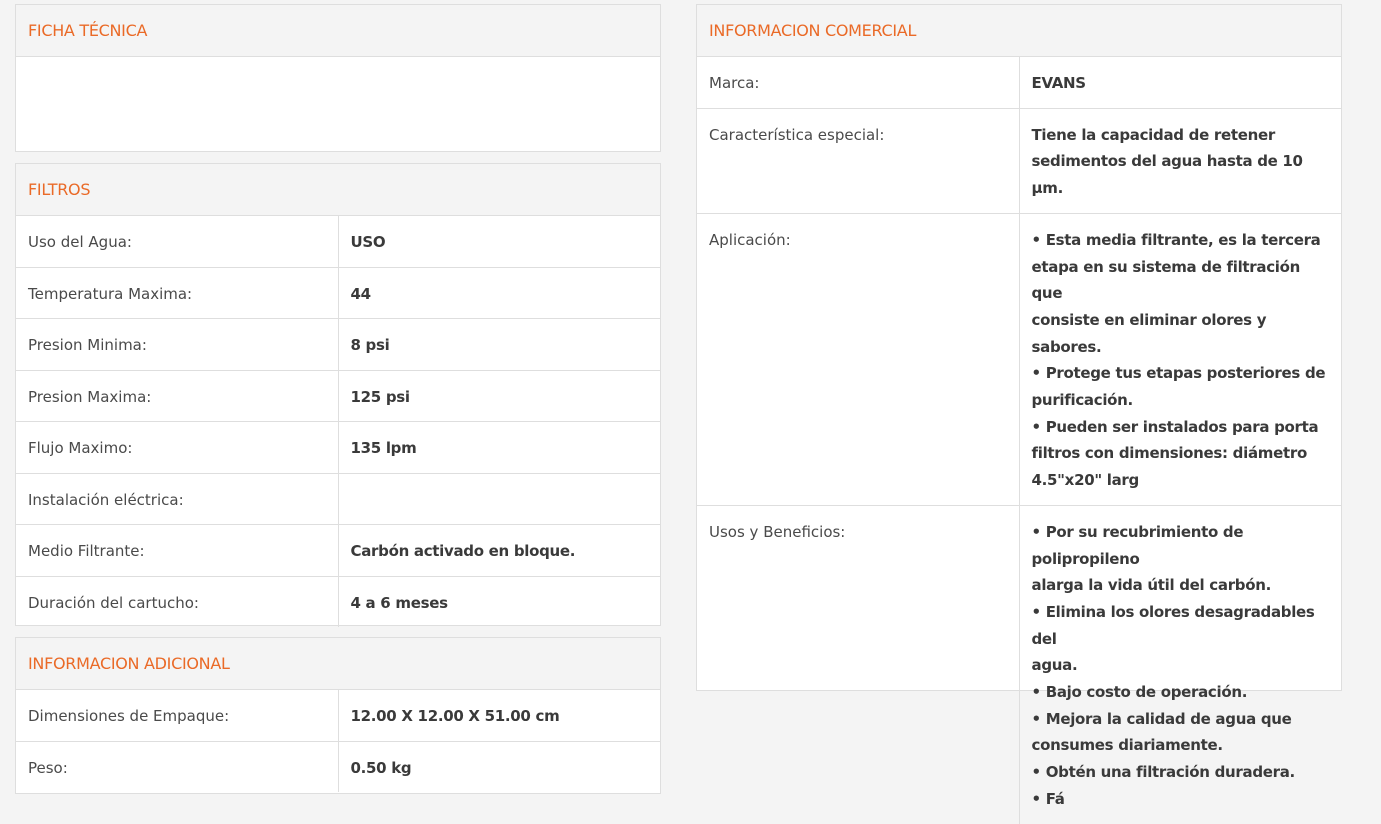 This screenshot has width=1381, height=824. I want to click on spec-label: Flujo Maximo:, so click(177, 447).